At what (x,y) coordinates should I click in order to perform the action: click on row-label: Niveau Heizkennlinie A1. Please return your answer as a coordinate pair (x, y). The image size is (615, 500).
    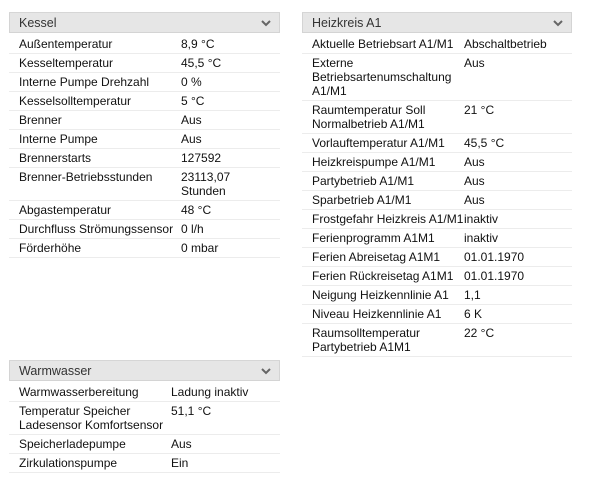
    Looking at the image, I should click on (377, 314).